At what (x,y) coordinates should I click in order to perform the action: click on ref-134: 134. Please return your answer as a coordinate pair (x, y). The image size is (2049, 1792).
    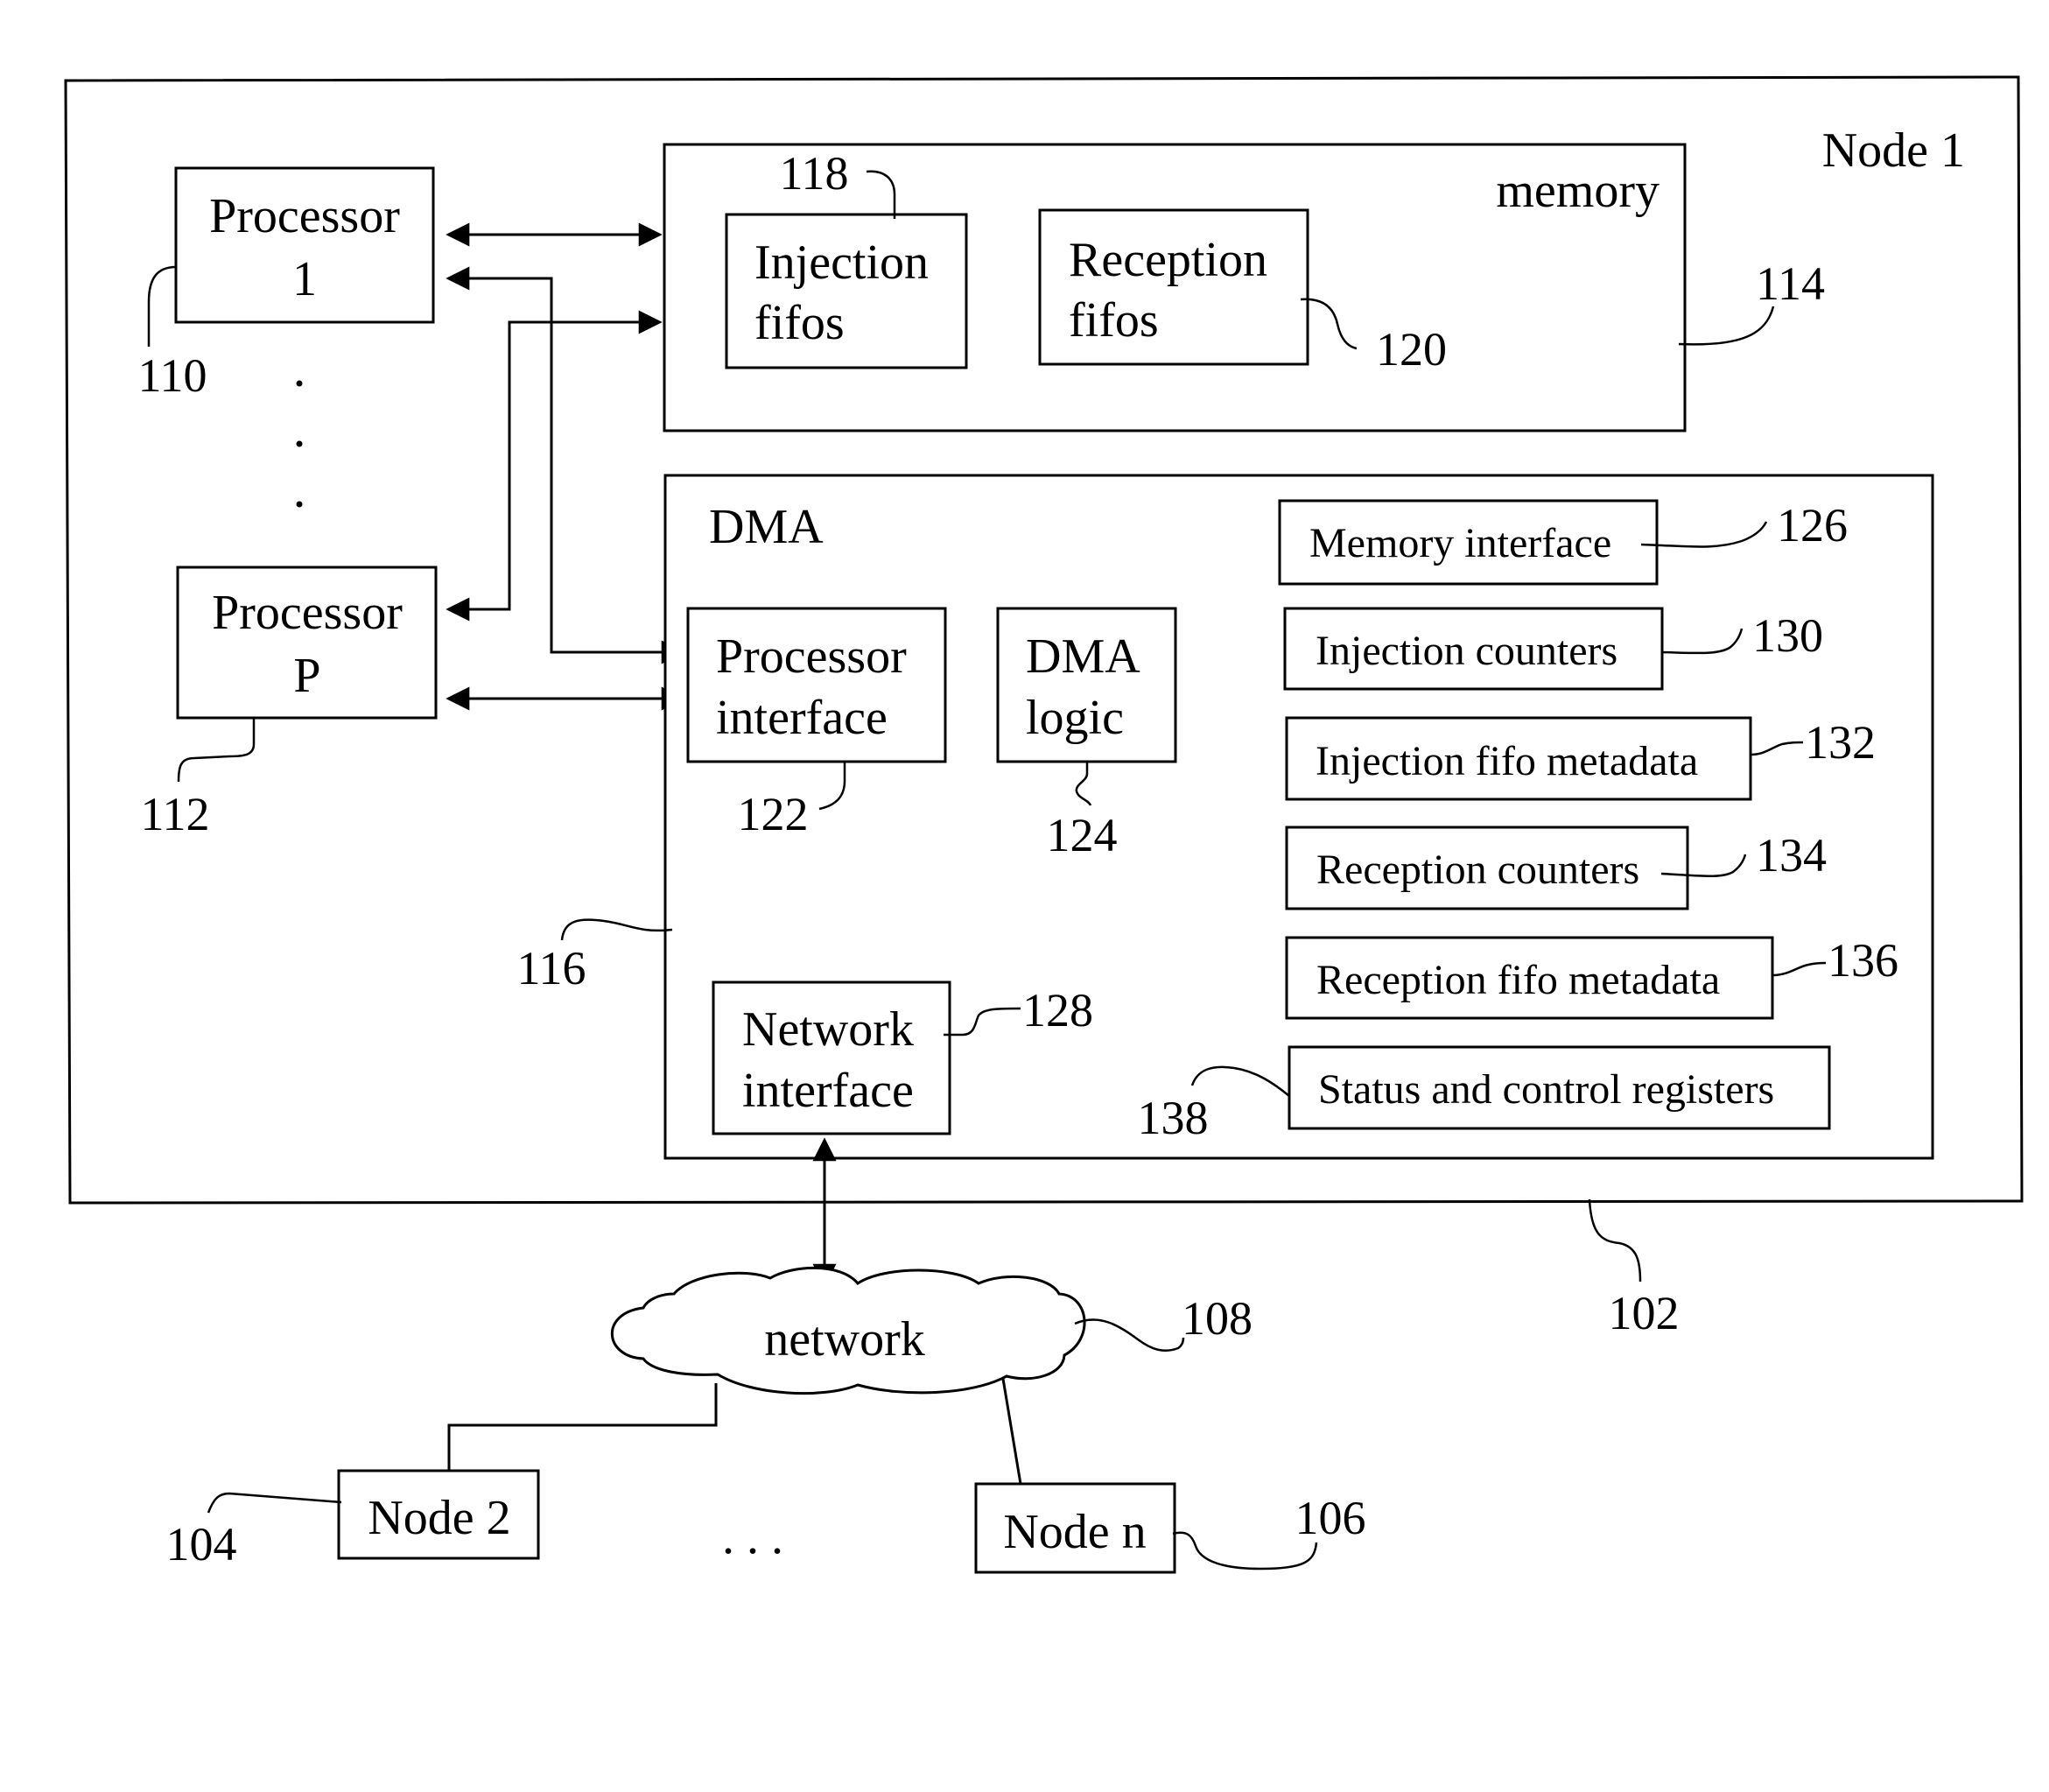
    Looking at the image, I should click on (1791, 855).